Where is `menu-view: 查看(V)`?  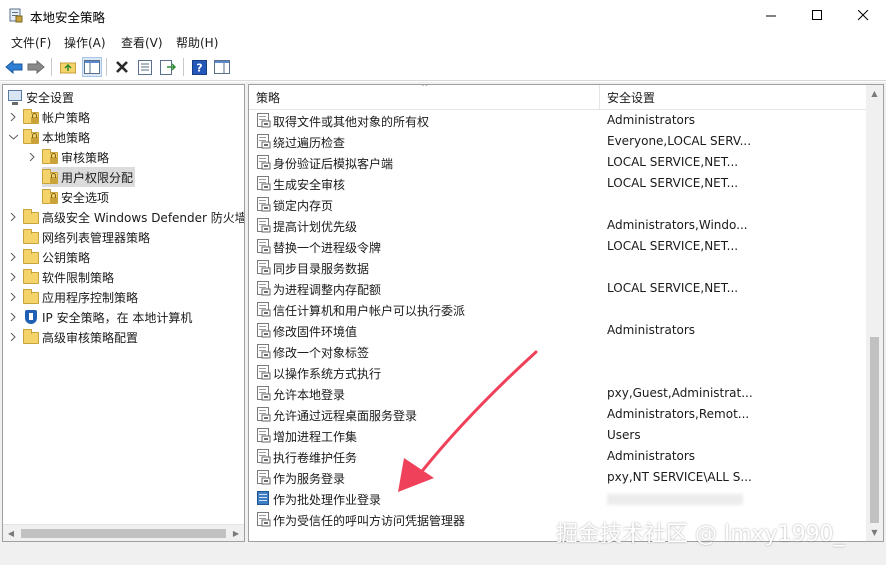 menu-view: 查看(V) is located at coordinates (142, 42).